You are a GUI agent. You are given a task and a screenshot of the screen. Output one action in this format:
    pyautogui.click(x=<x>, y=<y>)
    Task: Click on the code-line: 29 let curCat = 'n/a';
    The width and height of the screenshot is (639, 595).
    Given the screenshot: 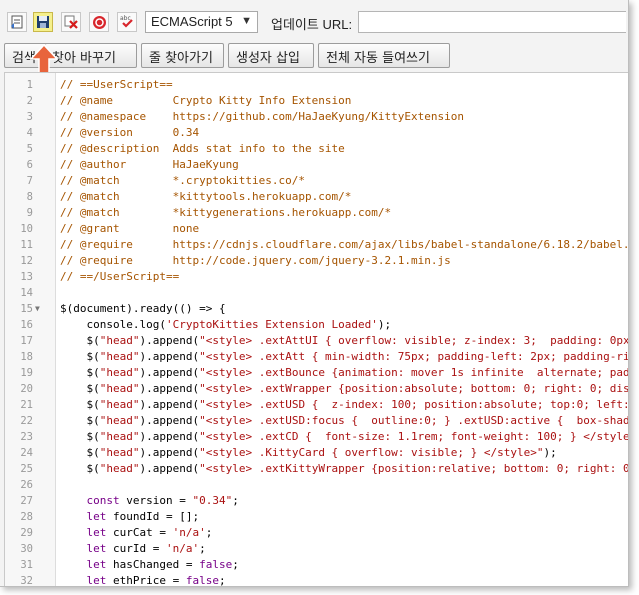 What is the action you would take?
    pyautogui.click(x=316, y=533)
    